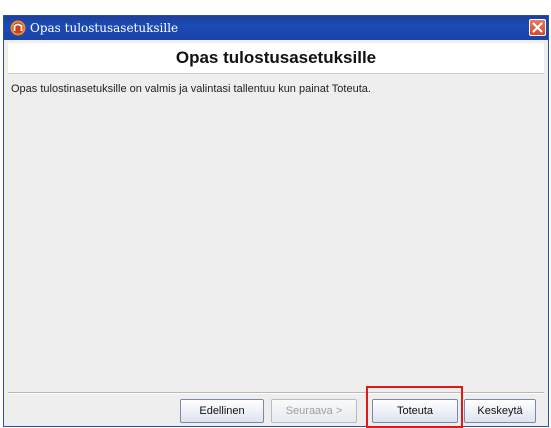 Image resolution: width=551 pixels, height=428 pixels. I want to click on close-button, so click(537, 27).